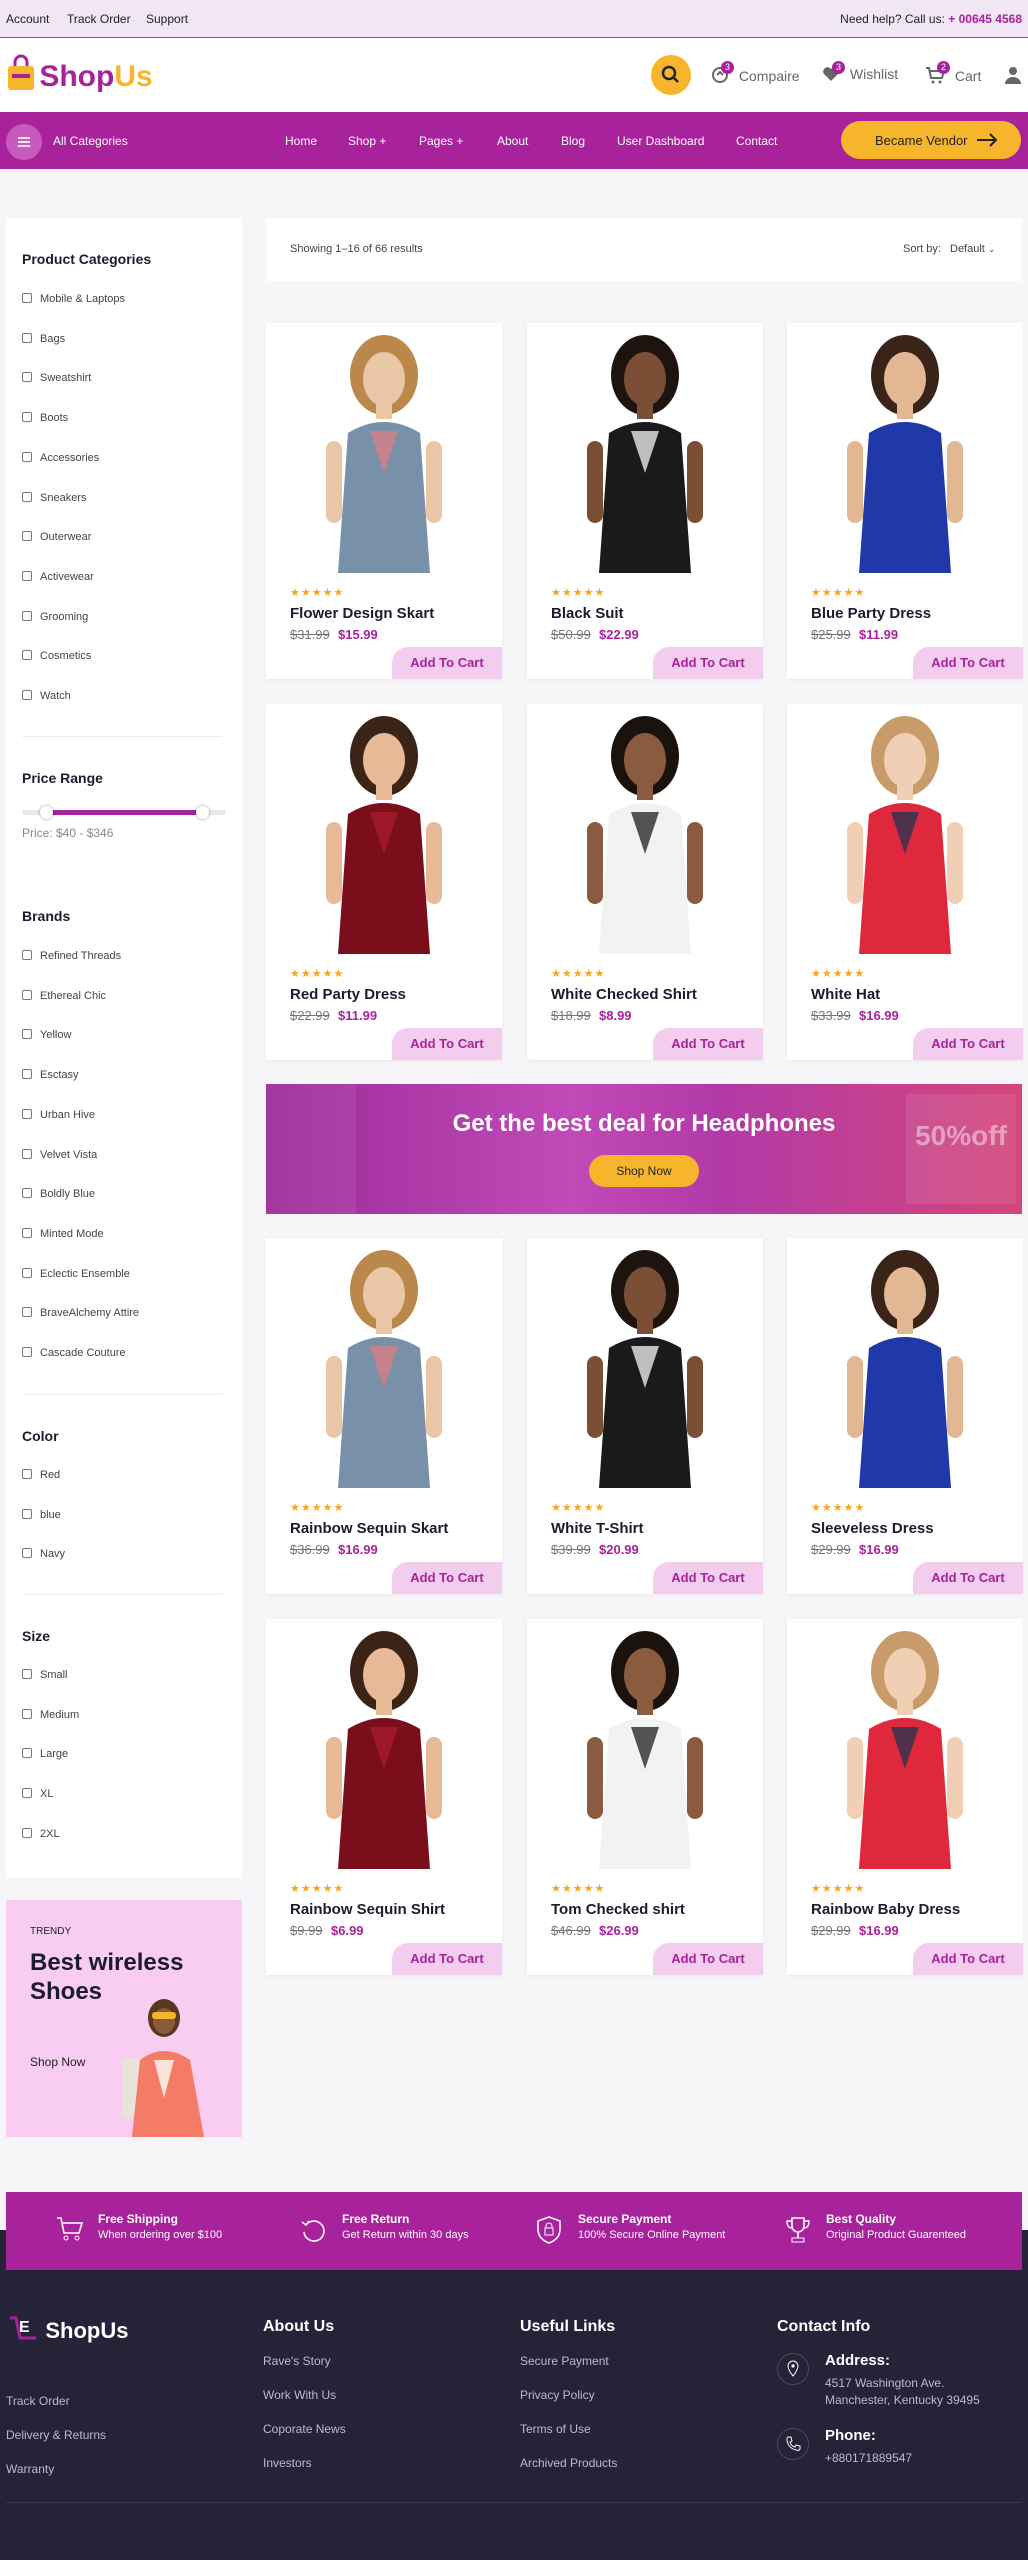 The width and height of the screenshot is (1028, 2560). Describe the element at coordinates (367, 1909) in the screenshot. I see `product-title: Rainbow Sequin Shirt` at that location.